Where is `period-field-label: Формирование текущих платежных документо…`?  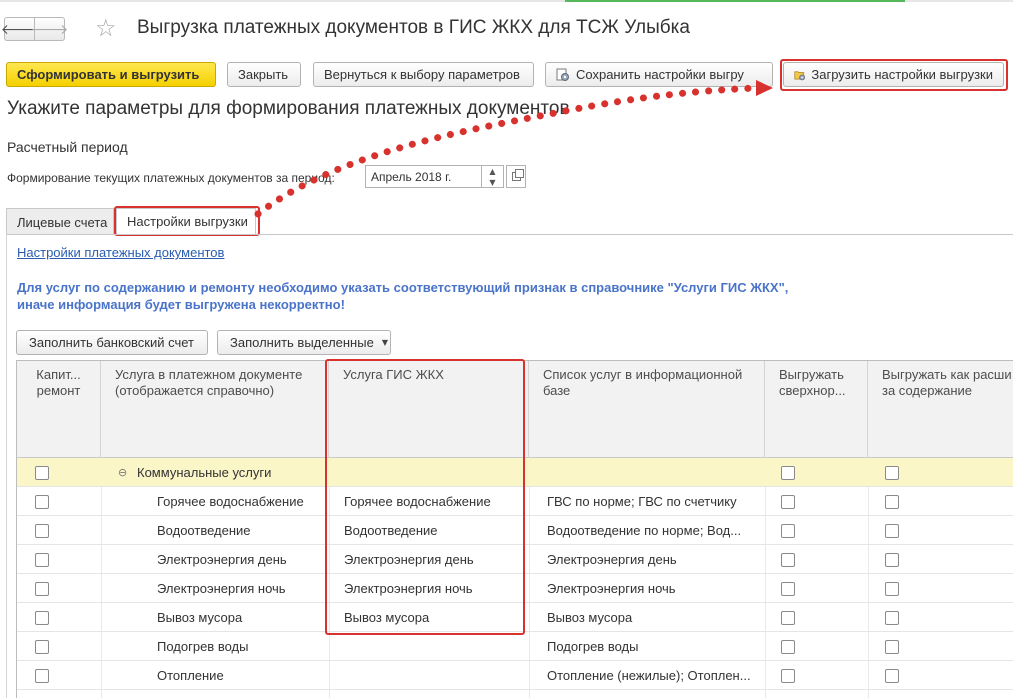 period-field-label: Формирование текущих платежных документо… is located at coordinates (171, 178).